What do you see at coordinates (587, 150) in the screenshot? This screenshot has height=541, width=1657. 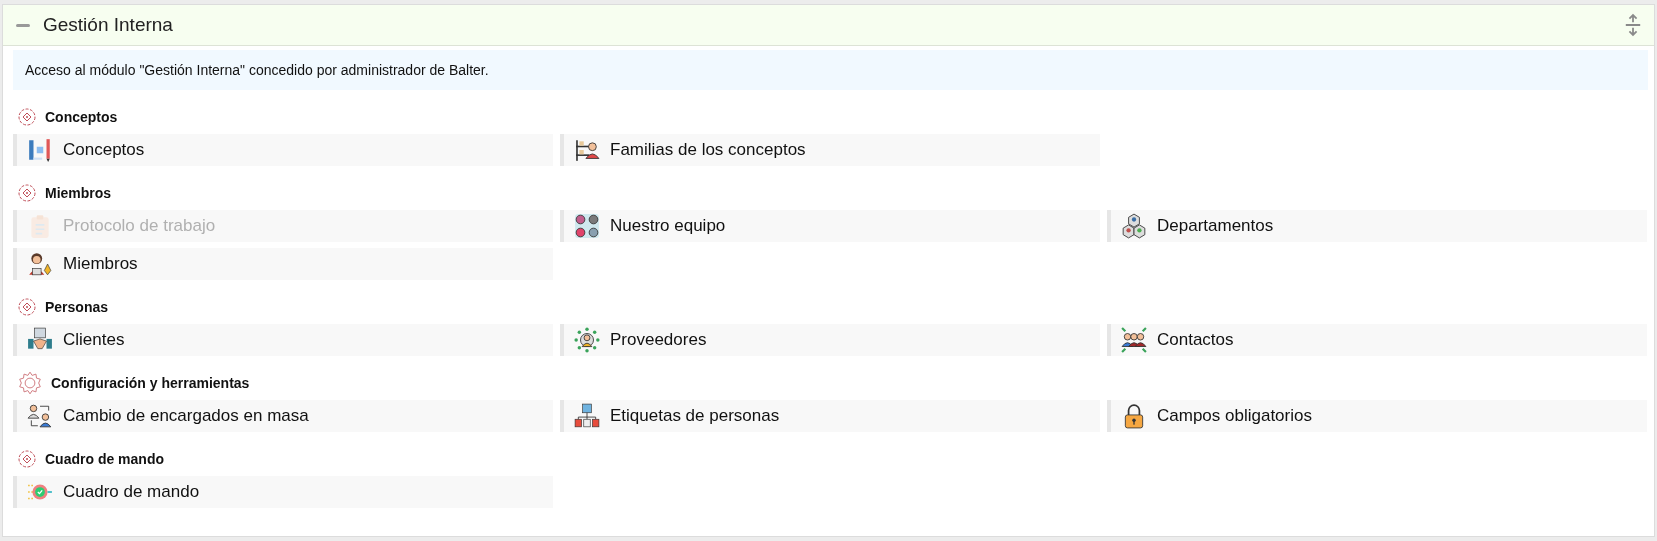 I see `shelf-icon` at bounding box center [587, 150].